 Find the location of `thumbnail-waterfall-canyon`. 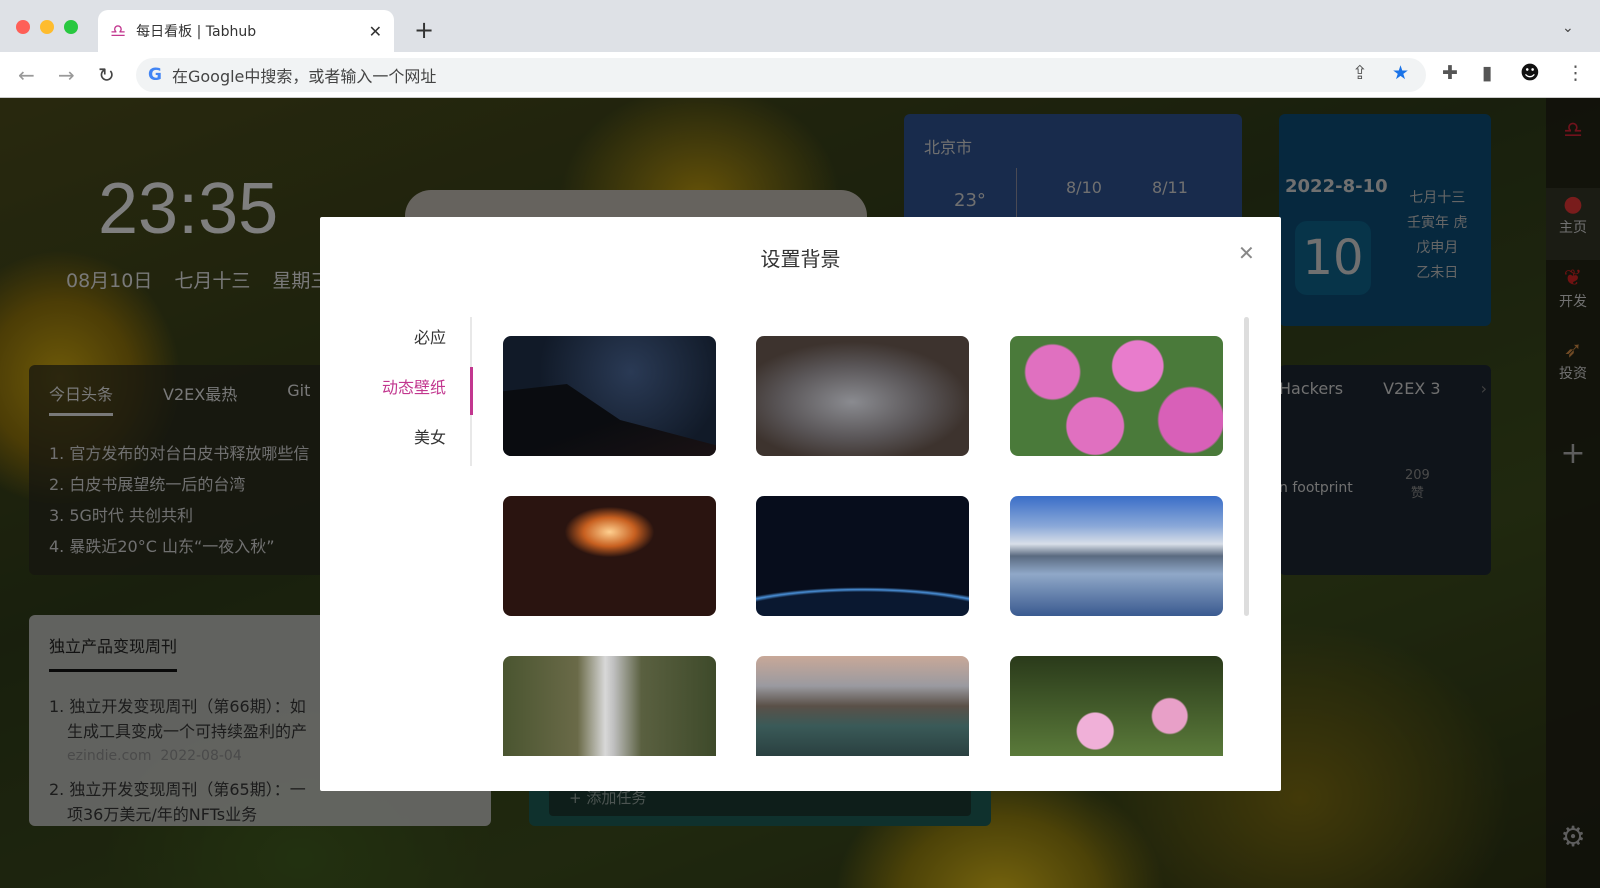

thumbnail-waterfall-canyon is located at coordinates (609, 706).